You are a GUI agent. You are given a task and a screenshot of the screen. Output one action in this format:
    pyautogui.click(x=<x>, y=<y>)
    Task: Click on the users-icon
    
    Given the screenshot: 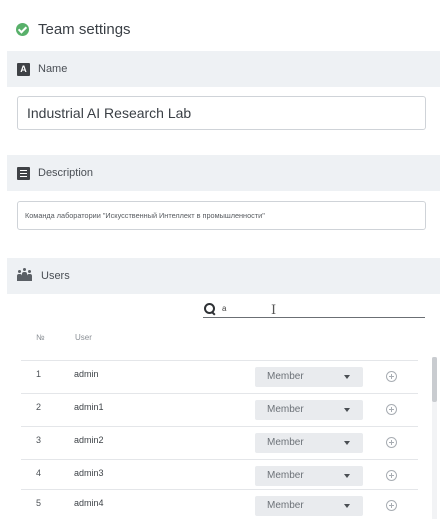 What is the action you would take?
    pyautogui.click(x=25, y=274)
    